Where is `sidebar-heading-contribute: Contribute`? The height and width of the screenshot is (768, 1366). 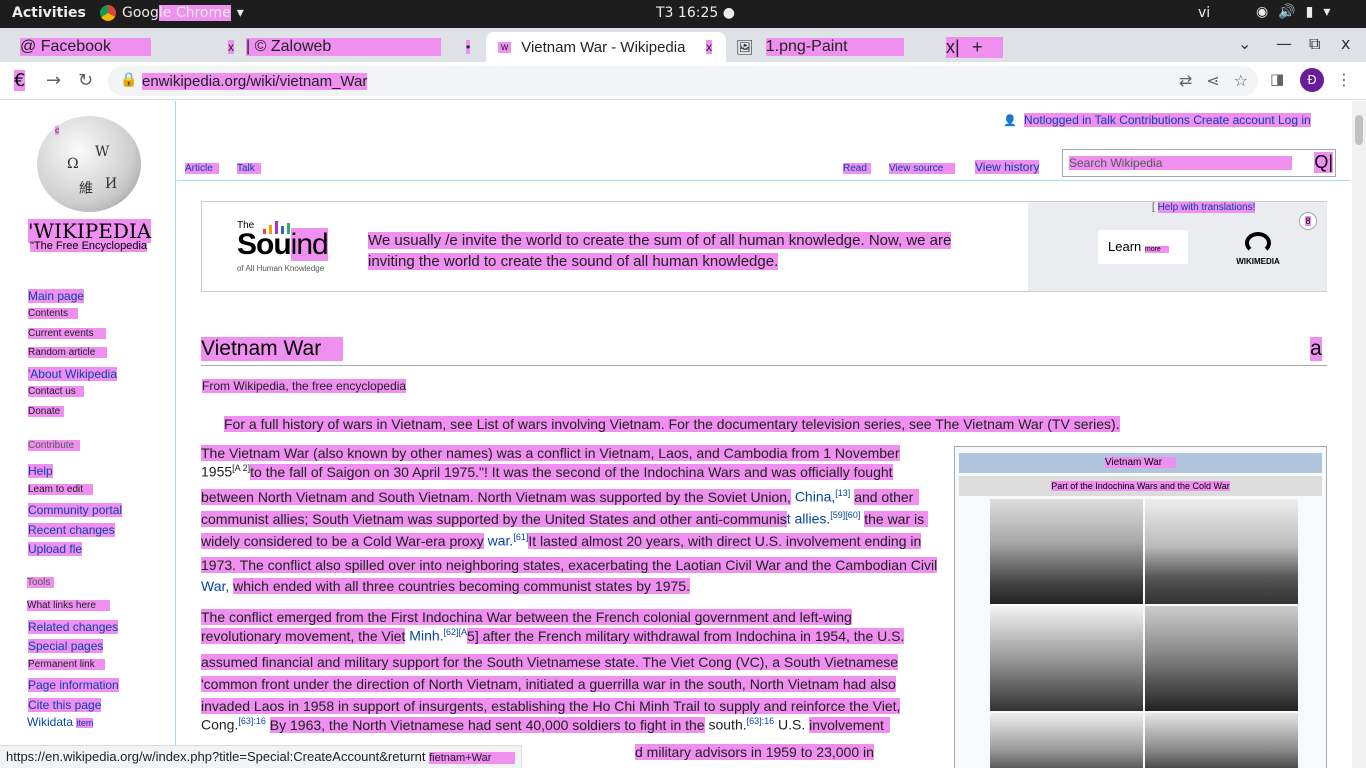
sidebar-heading-contribute: Contribute is located at coordinates (54, 445).